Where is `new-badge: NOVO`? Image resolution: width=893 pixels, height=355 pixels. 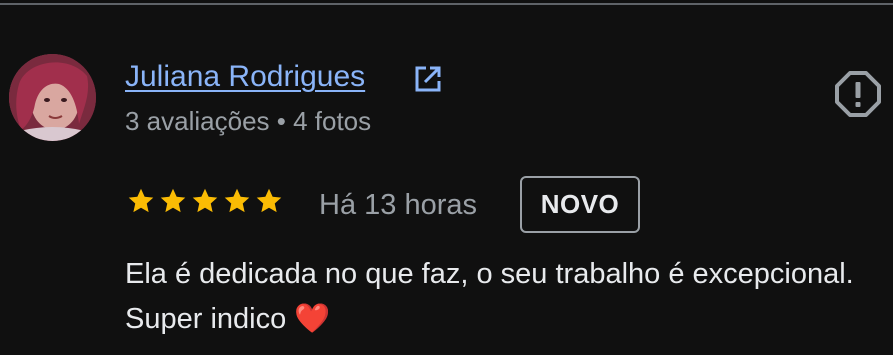
new-badge: NOVO is located at coordinates (580, 204).